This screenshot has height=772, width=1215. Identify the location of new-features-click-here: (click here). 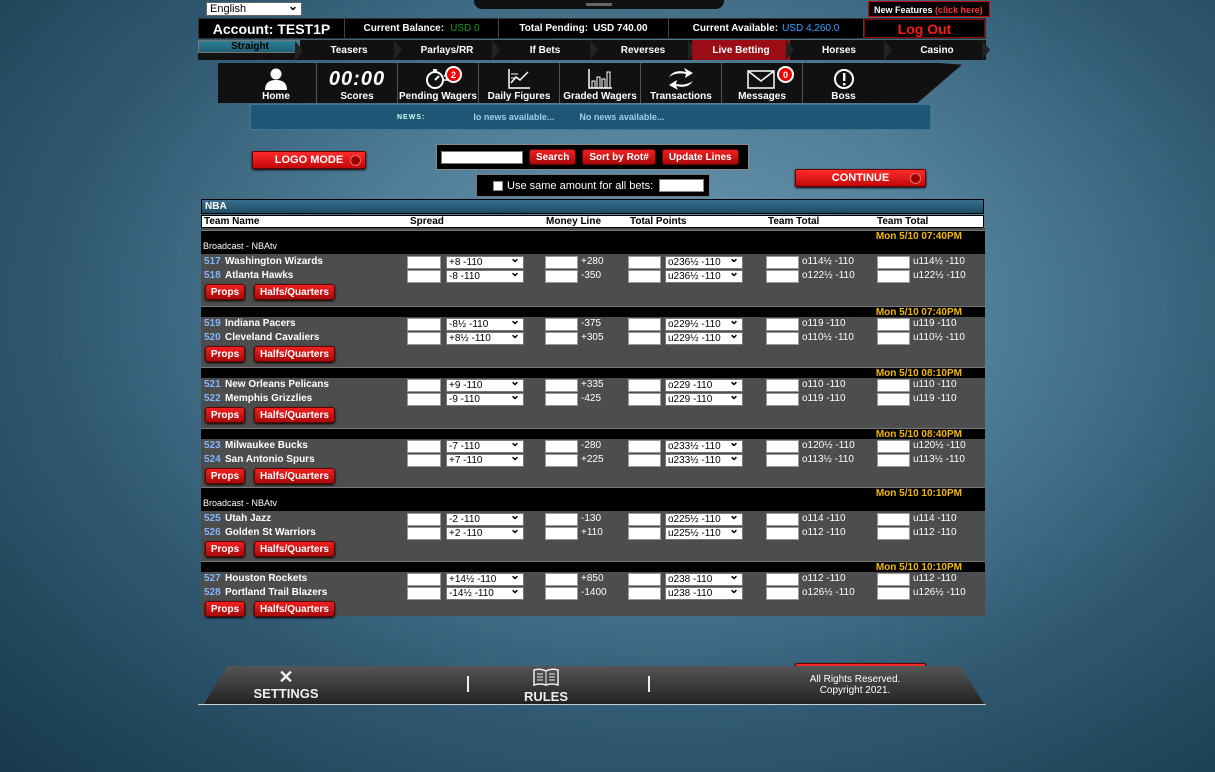
(959, 10).